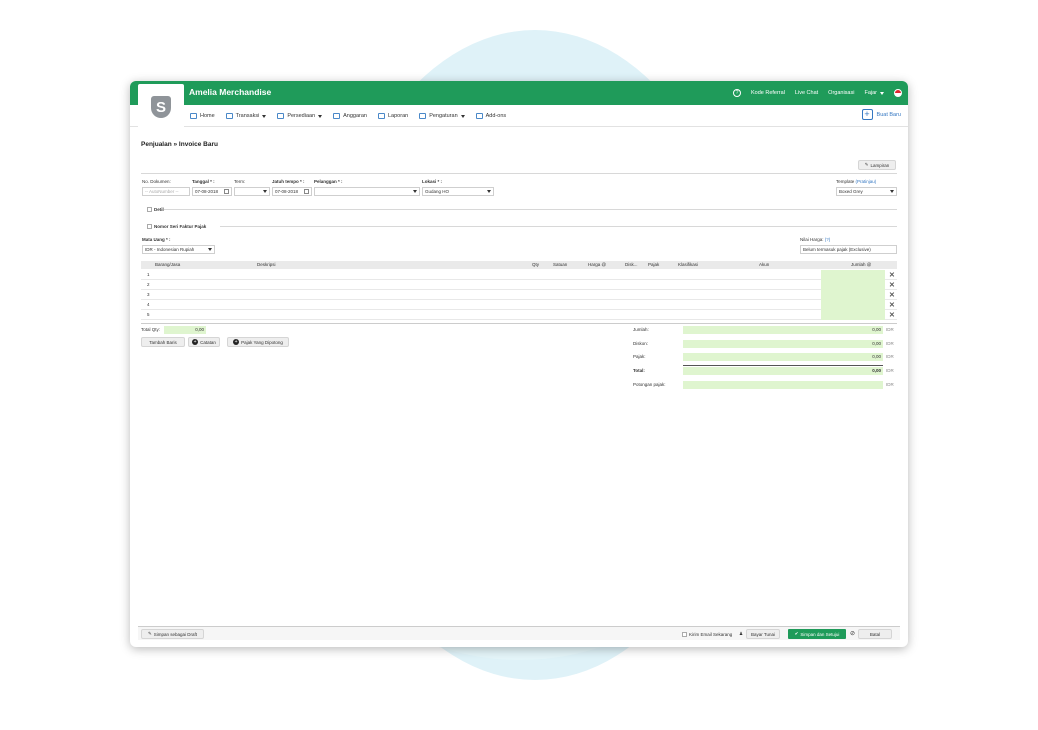 Image resolution: width=1038 pixels, height=730 pixels. I want to click on nav-label: Anggaran, so click(355, 116).